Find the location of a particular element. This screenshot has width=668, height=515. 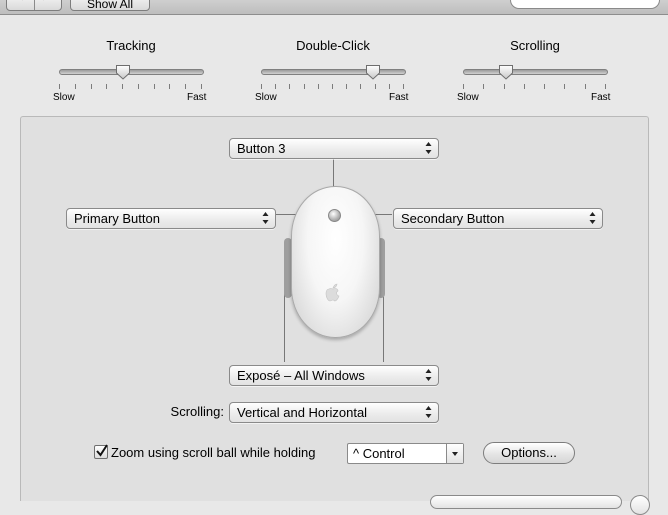

slider-title: Tracking is located at coordinates (131, 45).